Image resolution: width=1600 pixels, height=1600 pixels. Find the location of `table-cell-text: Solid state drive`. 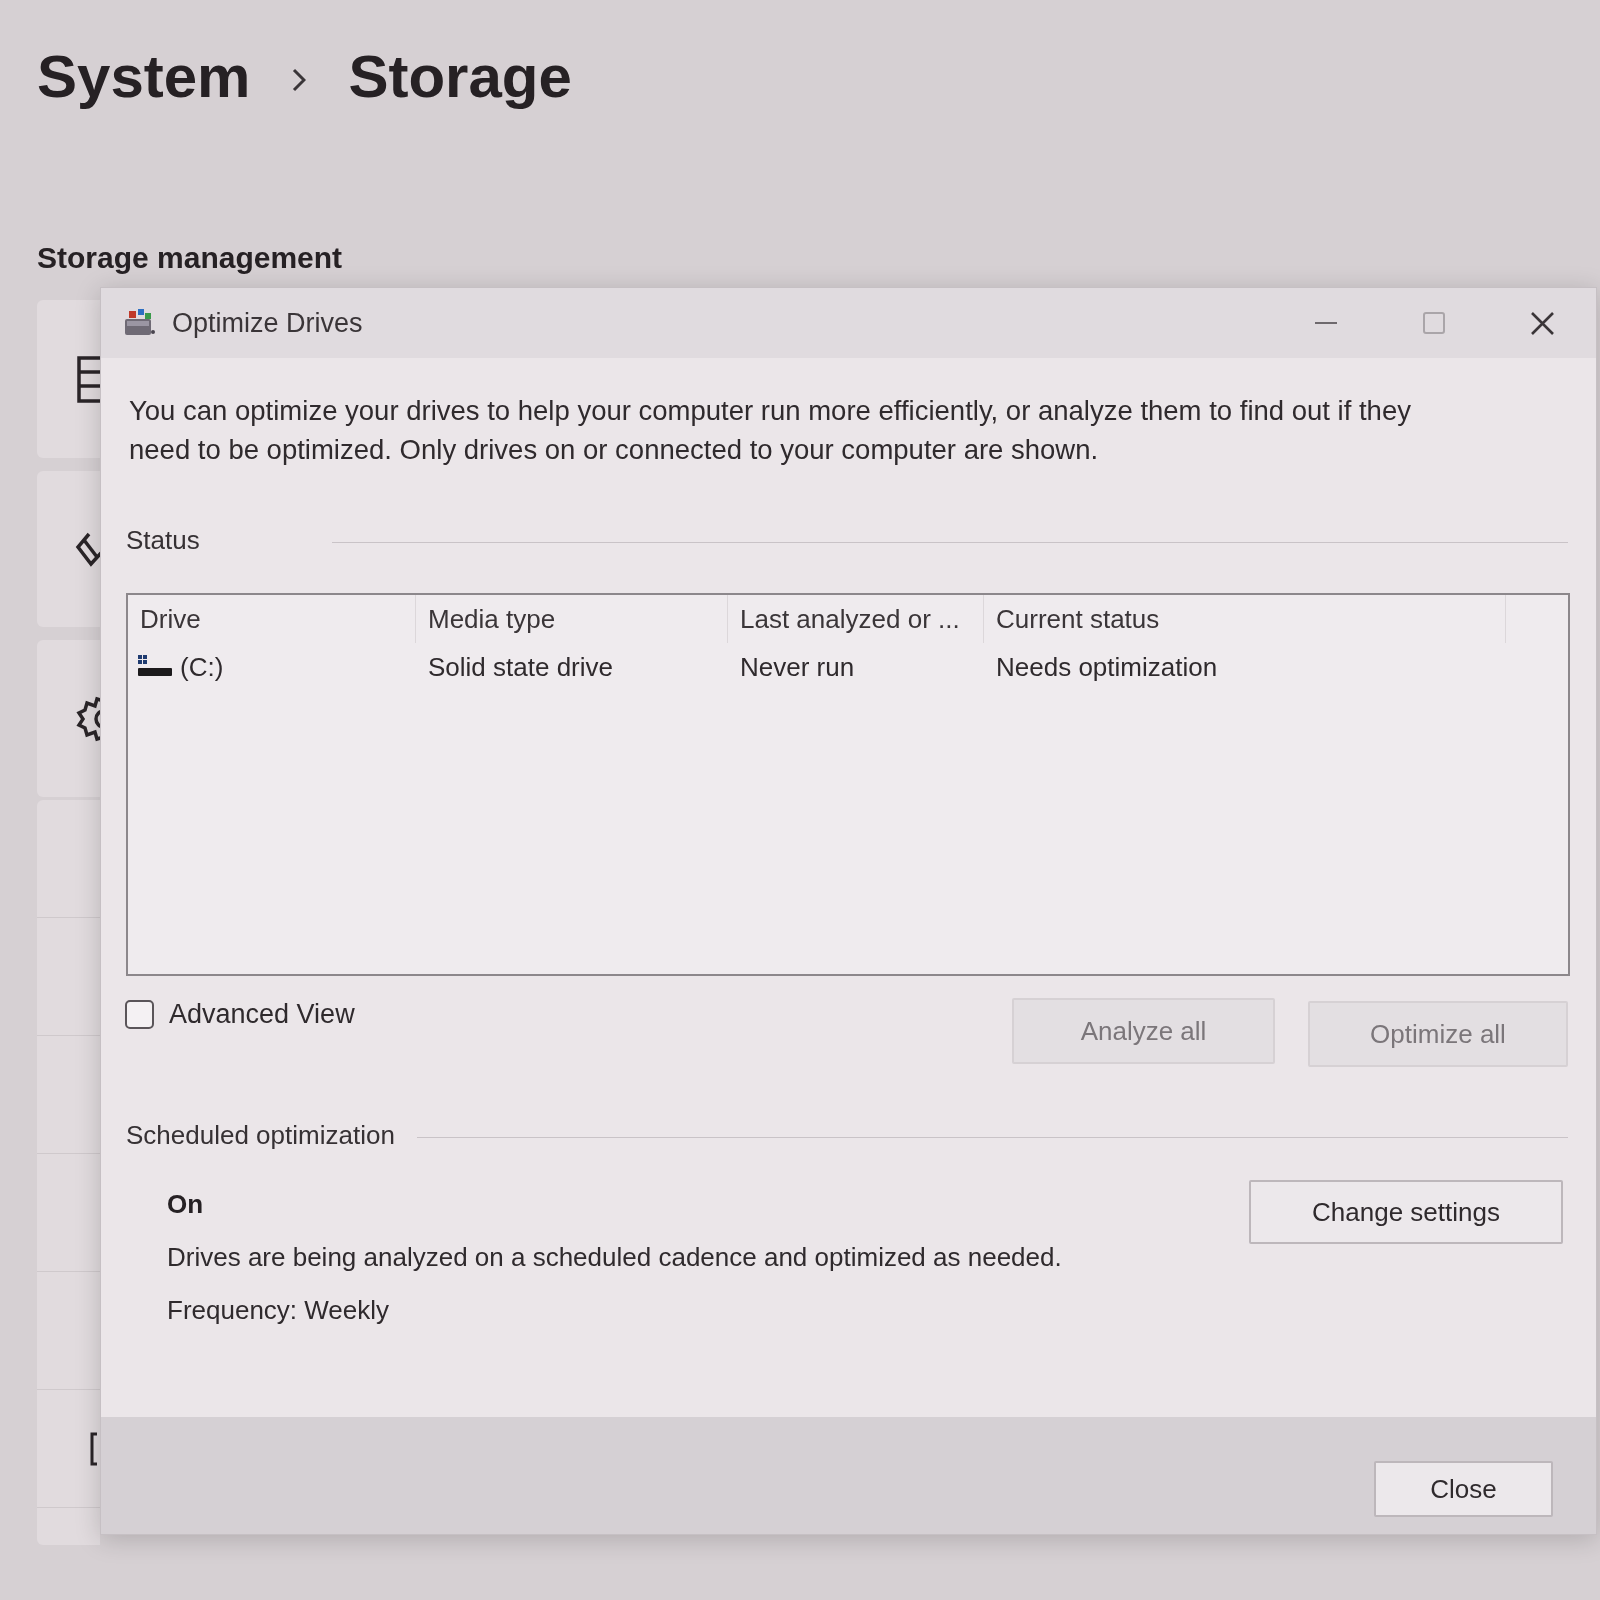

table-cell-text: Solid state drive is located at coordinates (520, 667).